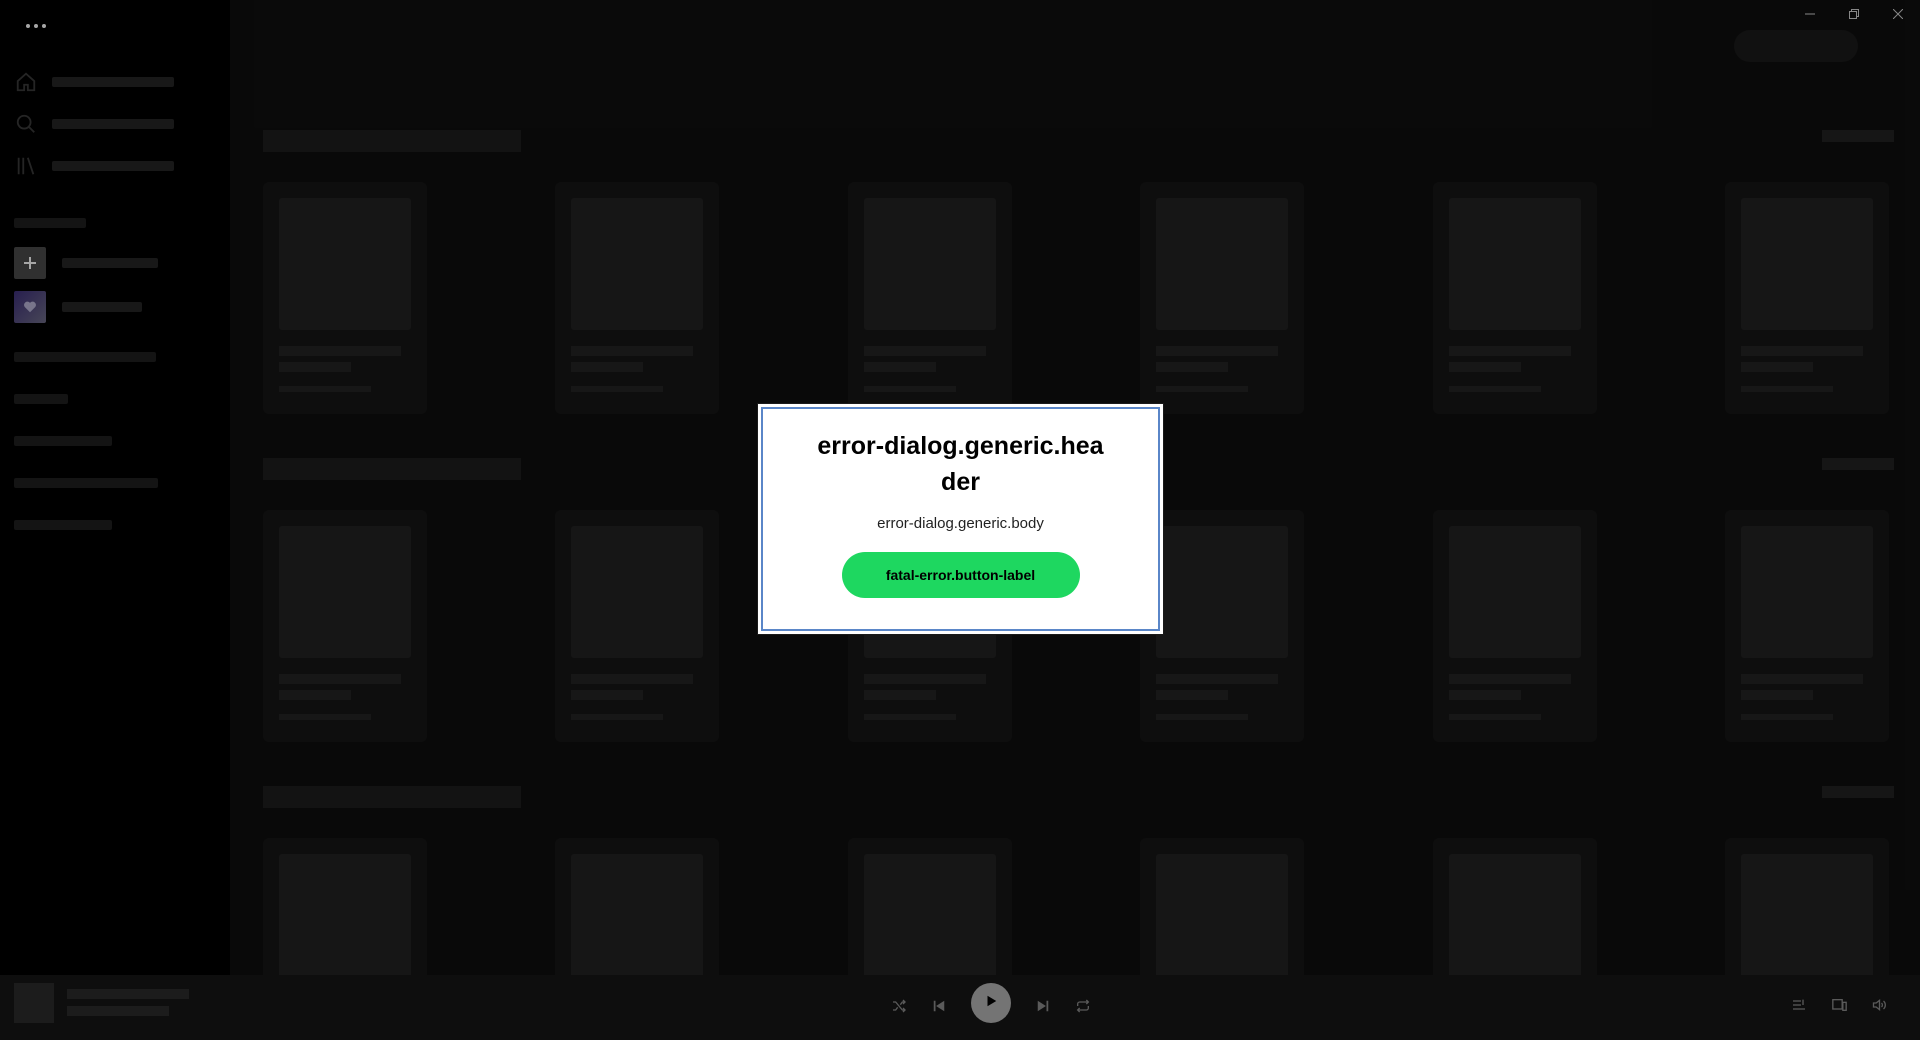 This screenshot has width=1920, height=1040. What do you see at coordinates (960, 575) in the screenshot?
I see `fatal-error-button: fatal-error.button-label` at bounding box center [960, 575].